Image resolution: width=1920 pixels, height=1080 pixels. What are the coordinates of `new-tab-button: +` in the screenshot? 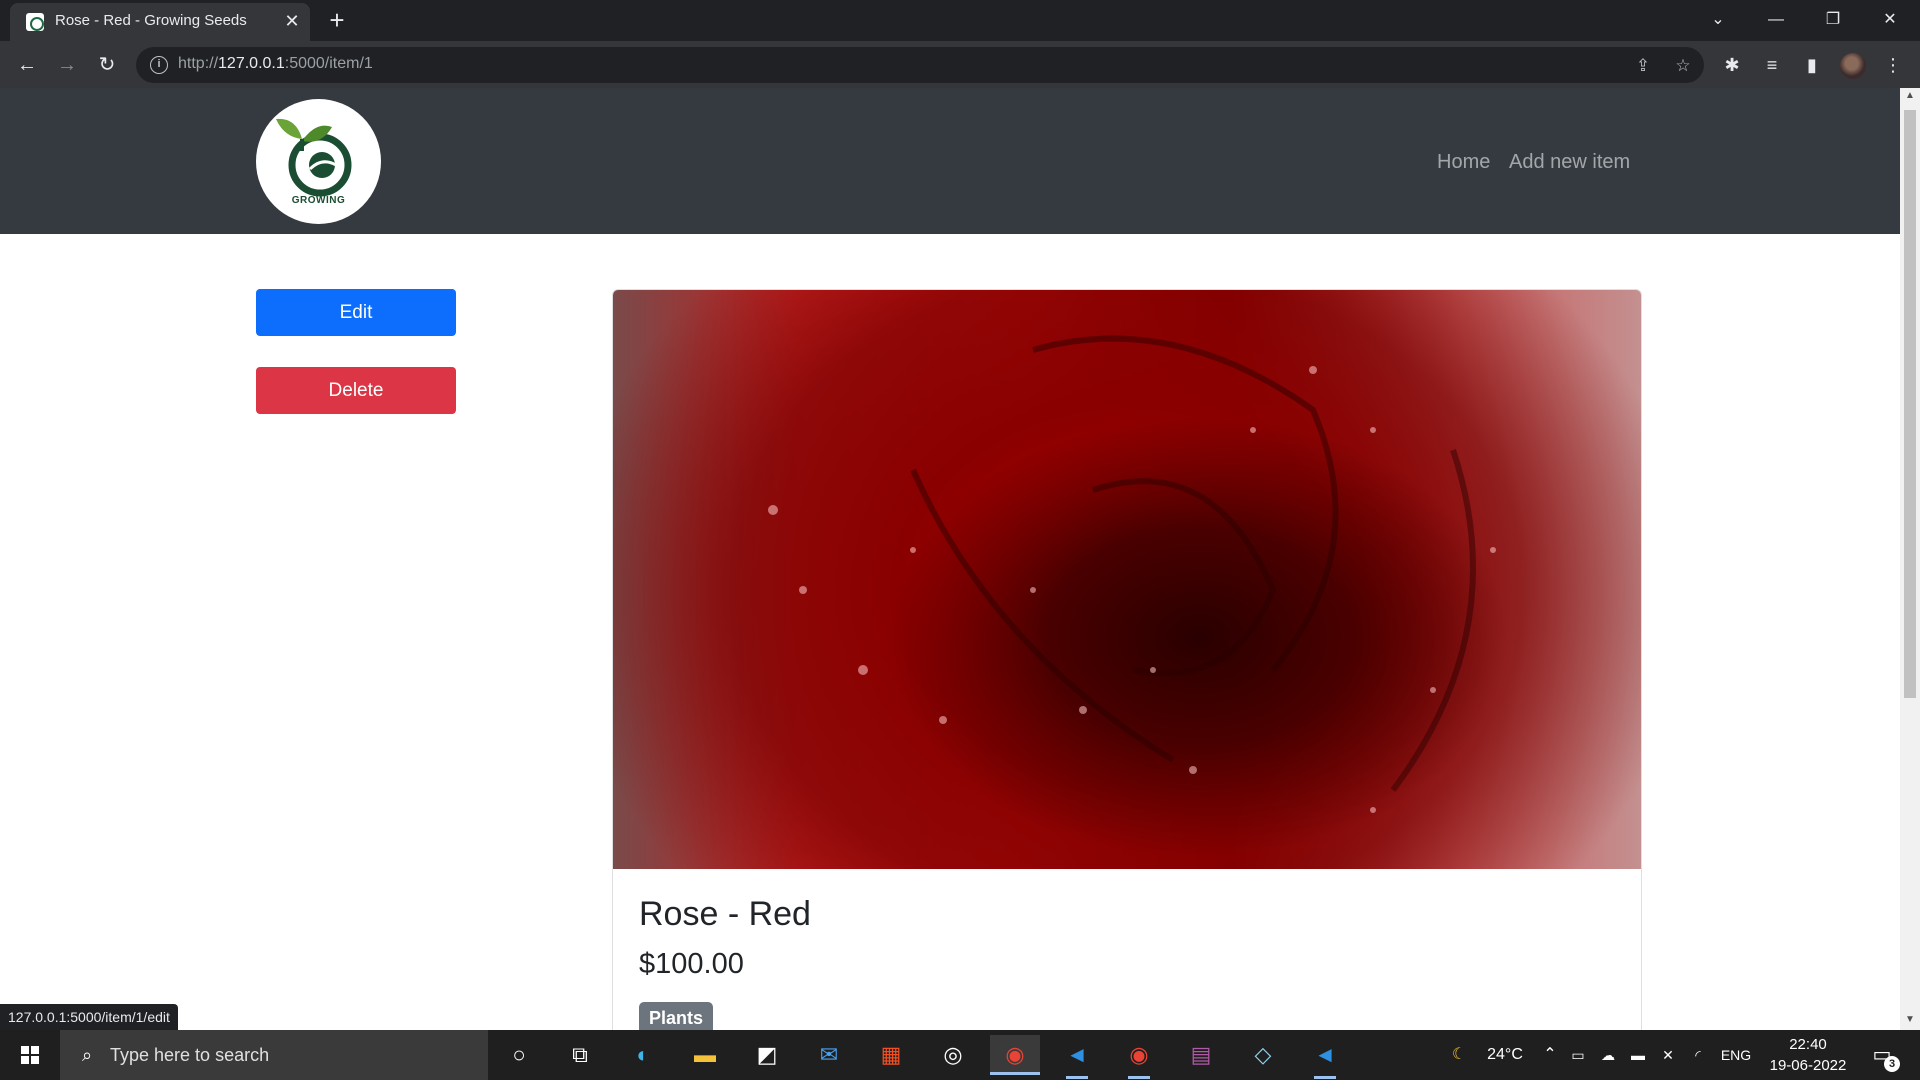 It's located at (337, 21).